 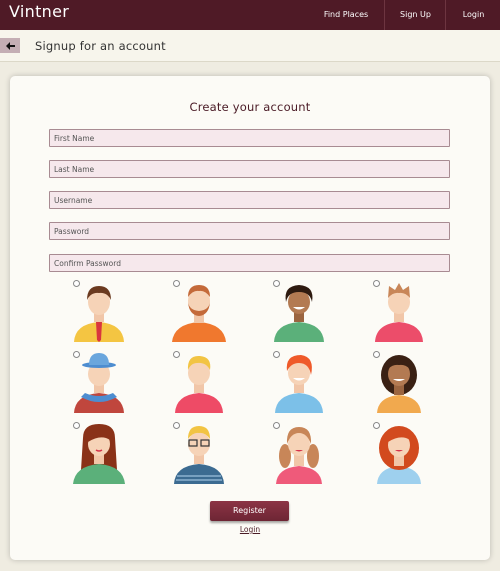 I want to click on password-field, so click(x=249, y=231).